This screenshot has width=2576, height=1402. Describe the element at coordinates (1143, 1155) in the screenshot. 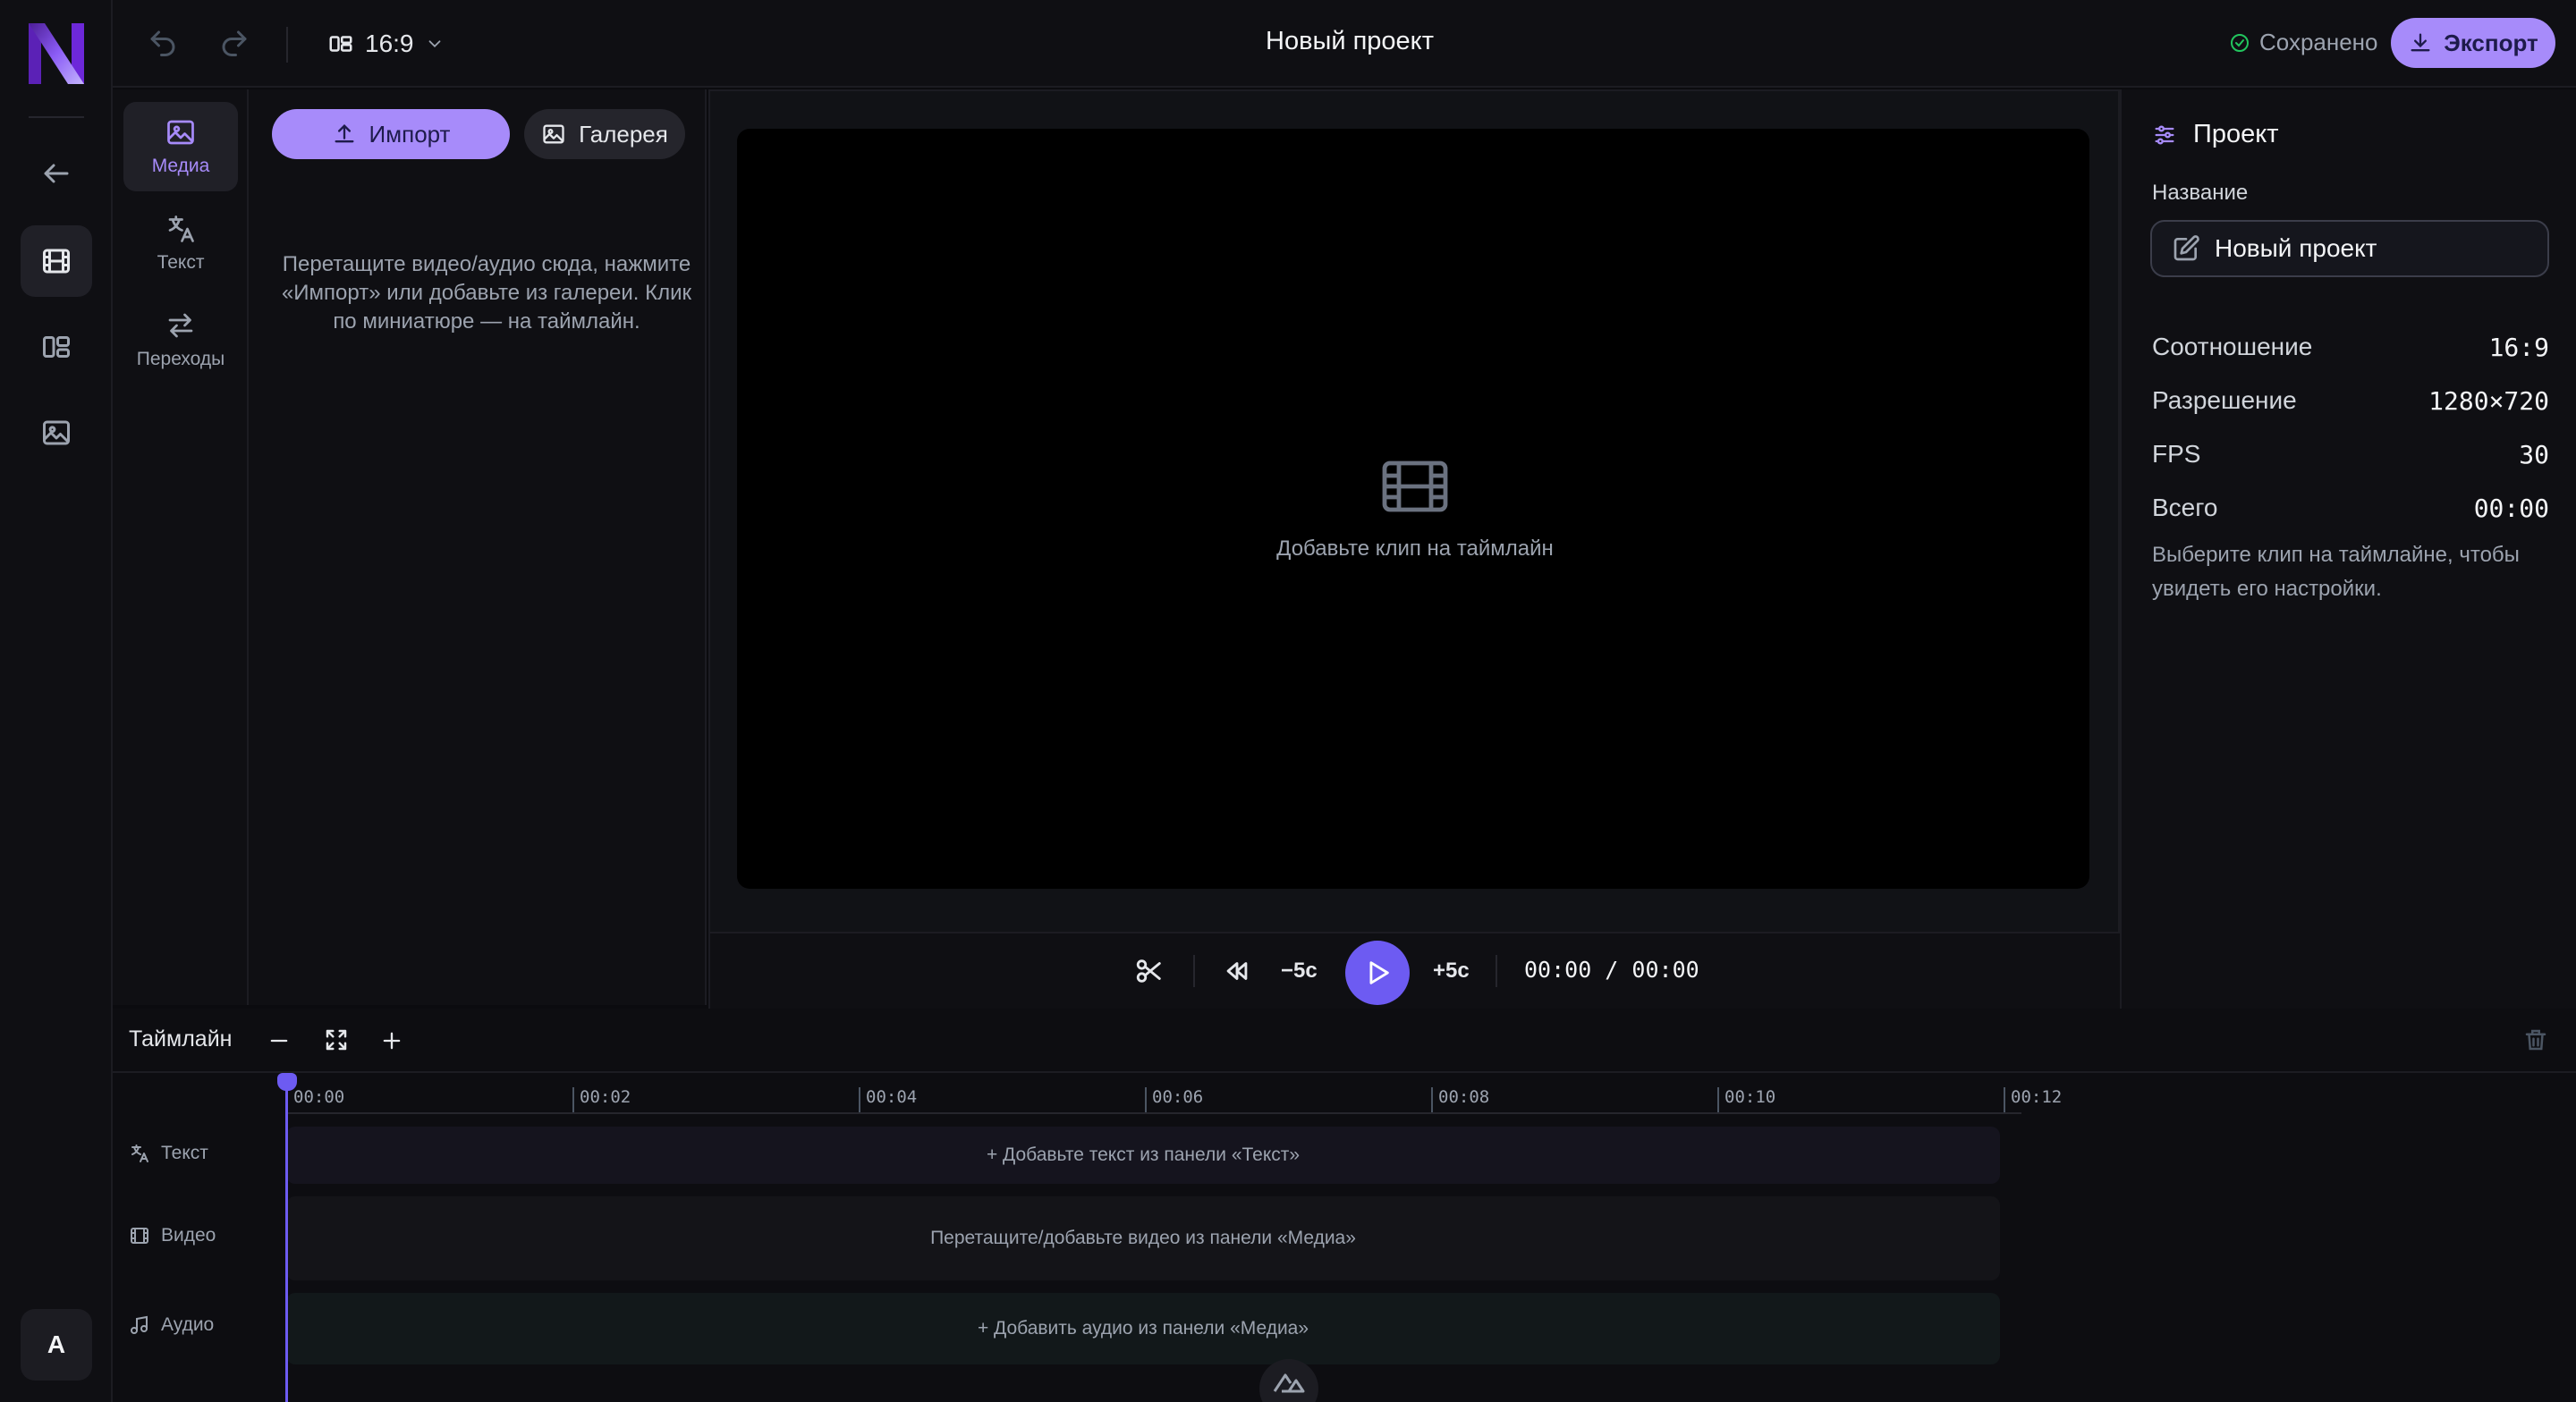

I see `text-track: + Добавьте текст из панели «Текст»` at that location.